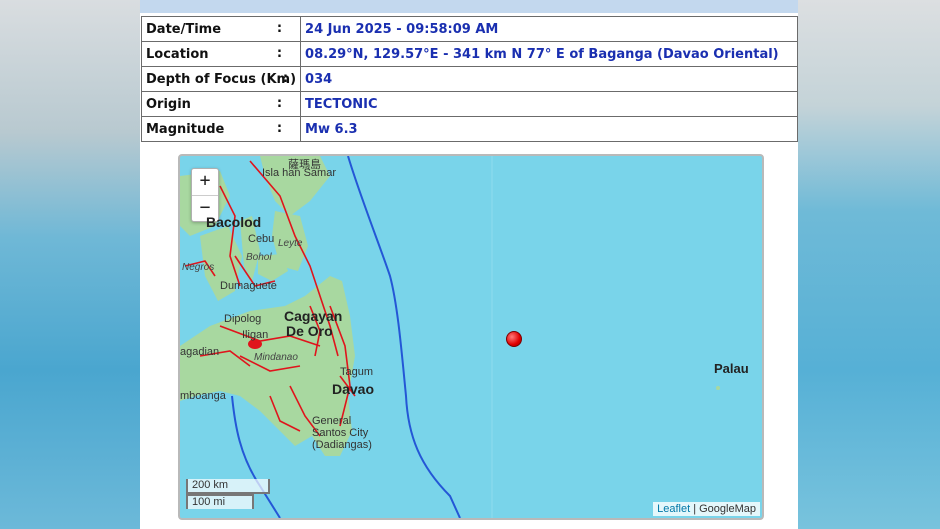  I want to click on map-label-palau: Palau, so click(731, 368).